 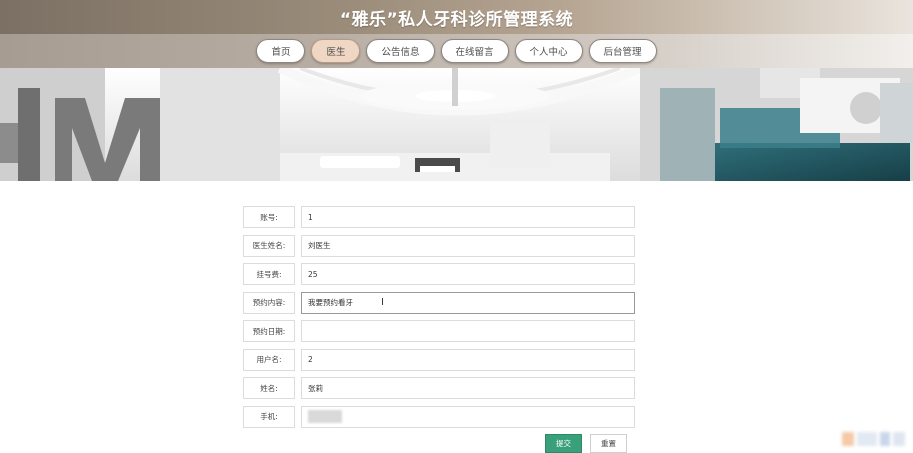 I want to click on form-row-phone: 手机:, so click(x=439, y=416).